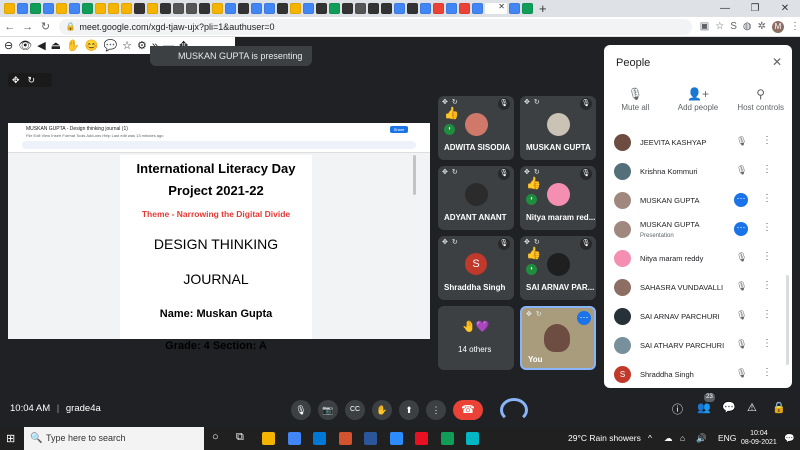  Describe the element at coordinates (704, 26) in the screenshot. I see `camera-indicator-icon: ▣` at that location.